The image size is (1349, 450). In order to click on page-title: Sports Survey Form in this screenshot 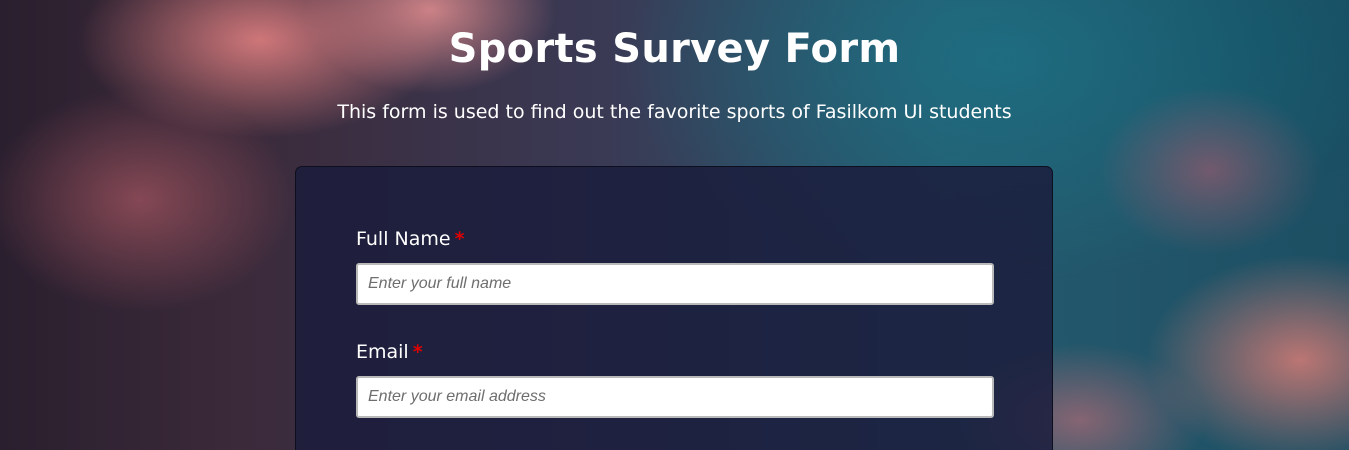, I will do `click(674, 49)`.